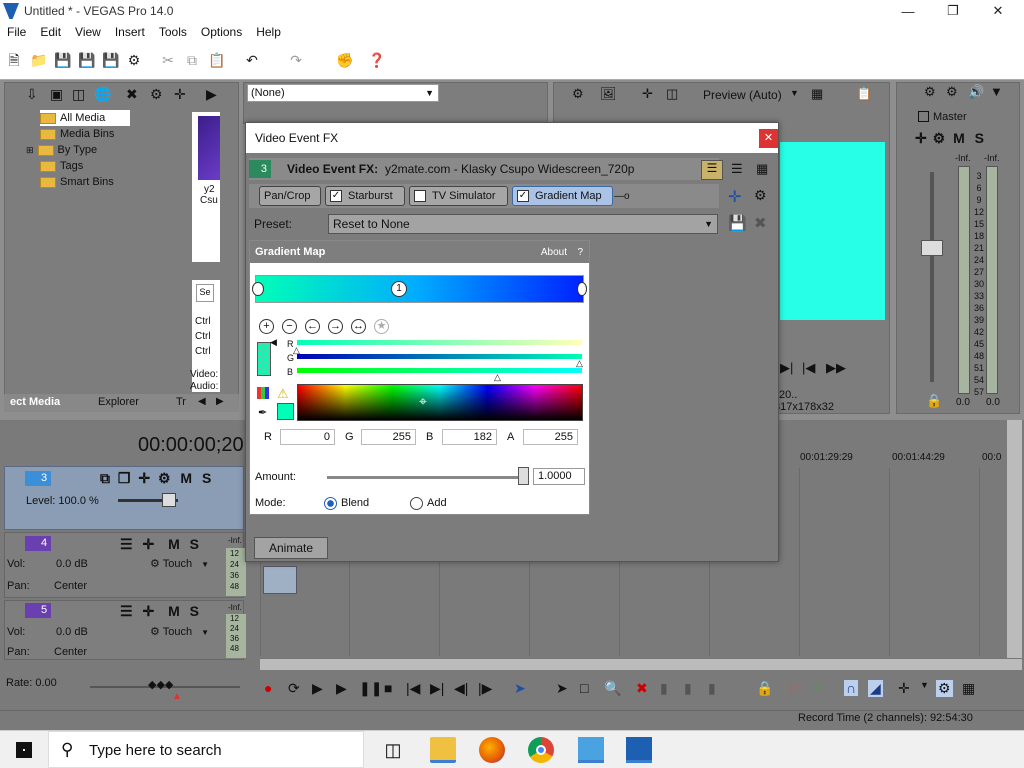 Image resolution: width=1024 pixels, height=768 pixels. Describe the element at coordinates (851, 688) in the screenshot. I see `snapping-icon: ∩` at that location.